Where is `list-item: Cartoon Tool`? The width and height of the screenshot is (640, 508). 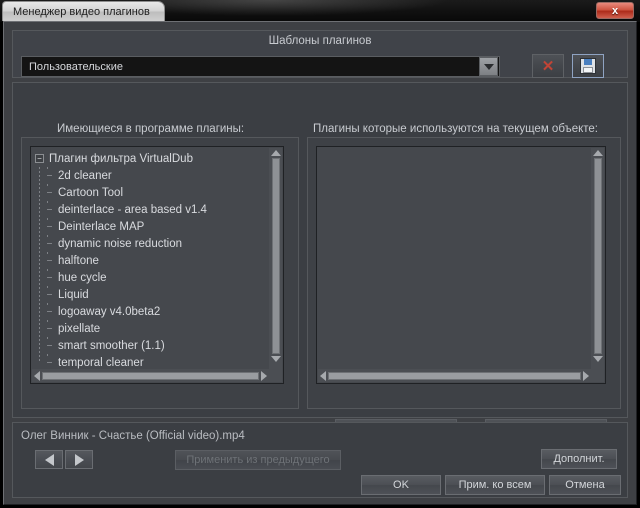 list-item: Cartoon Tool is located at coordinates (151, 192).